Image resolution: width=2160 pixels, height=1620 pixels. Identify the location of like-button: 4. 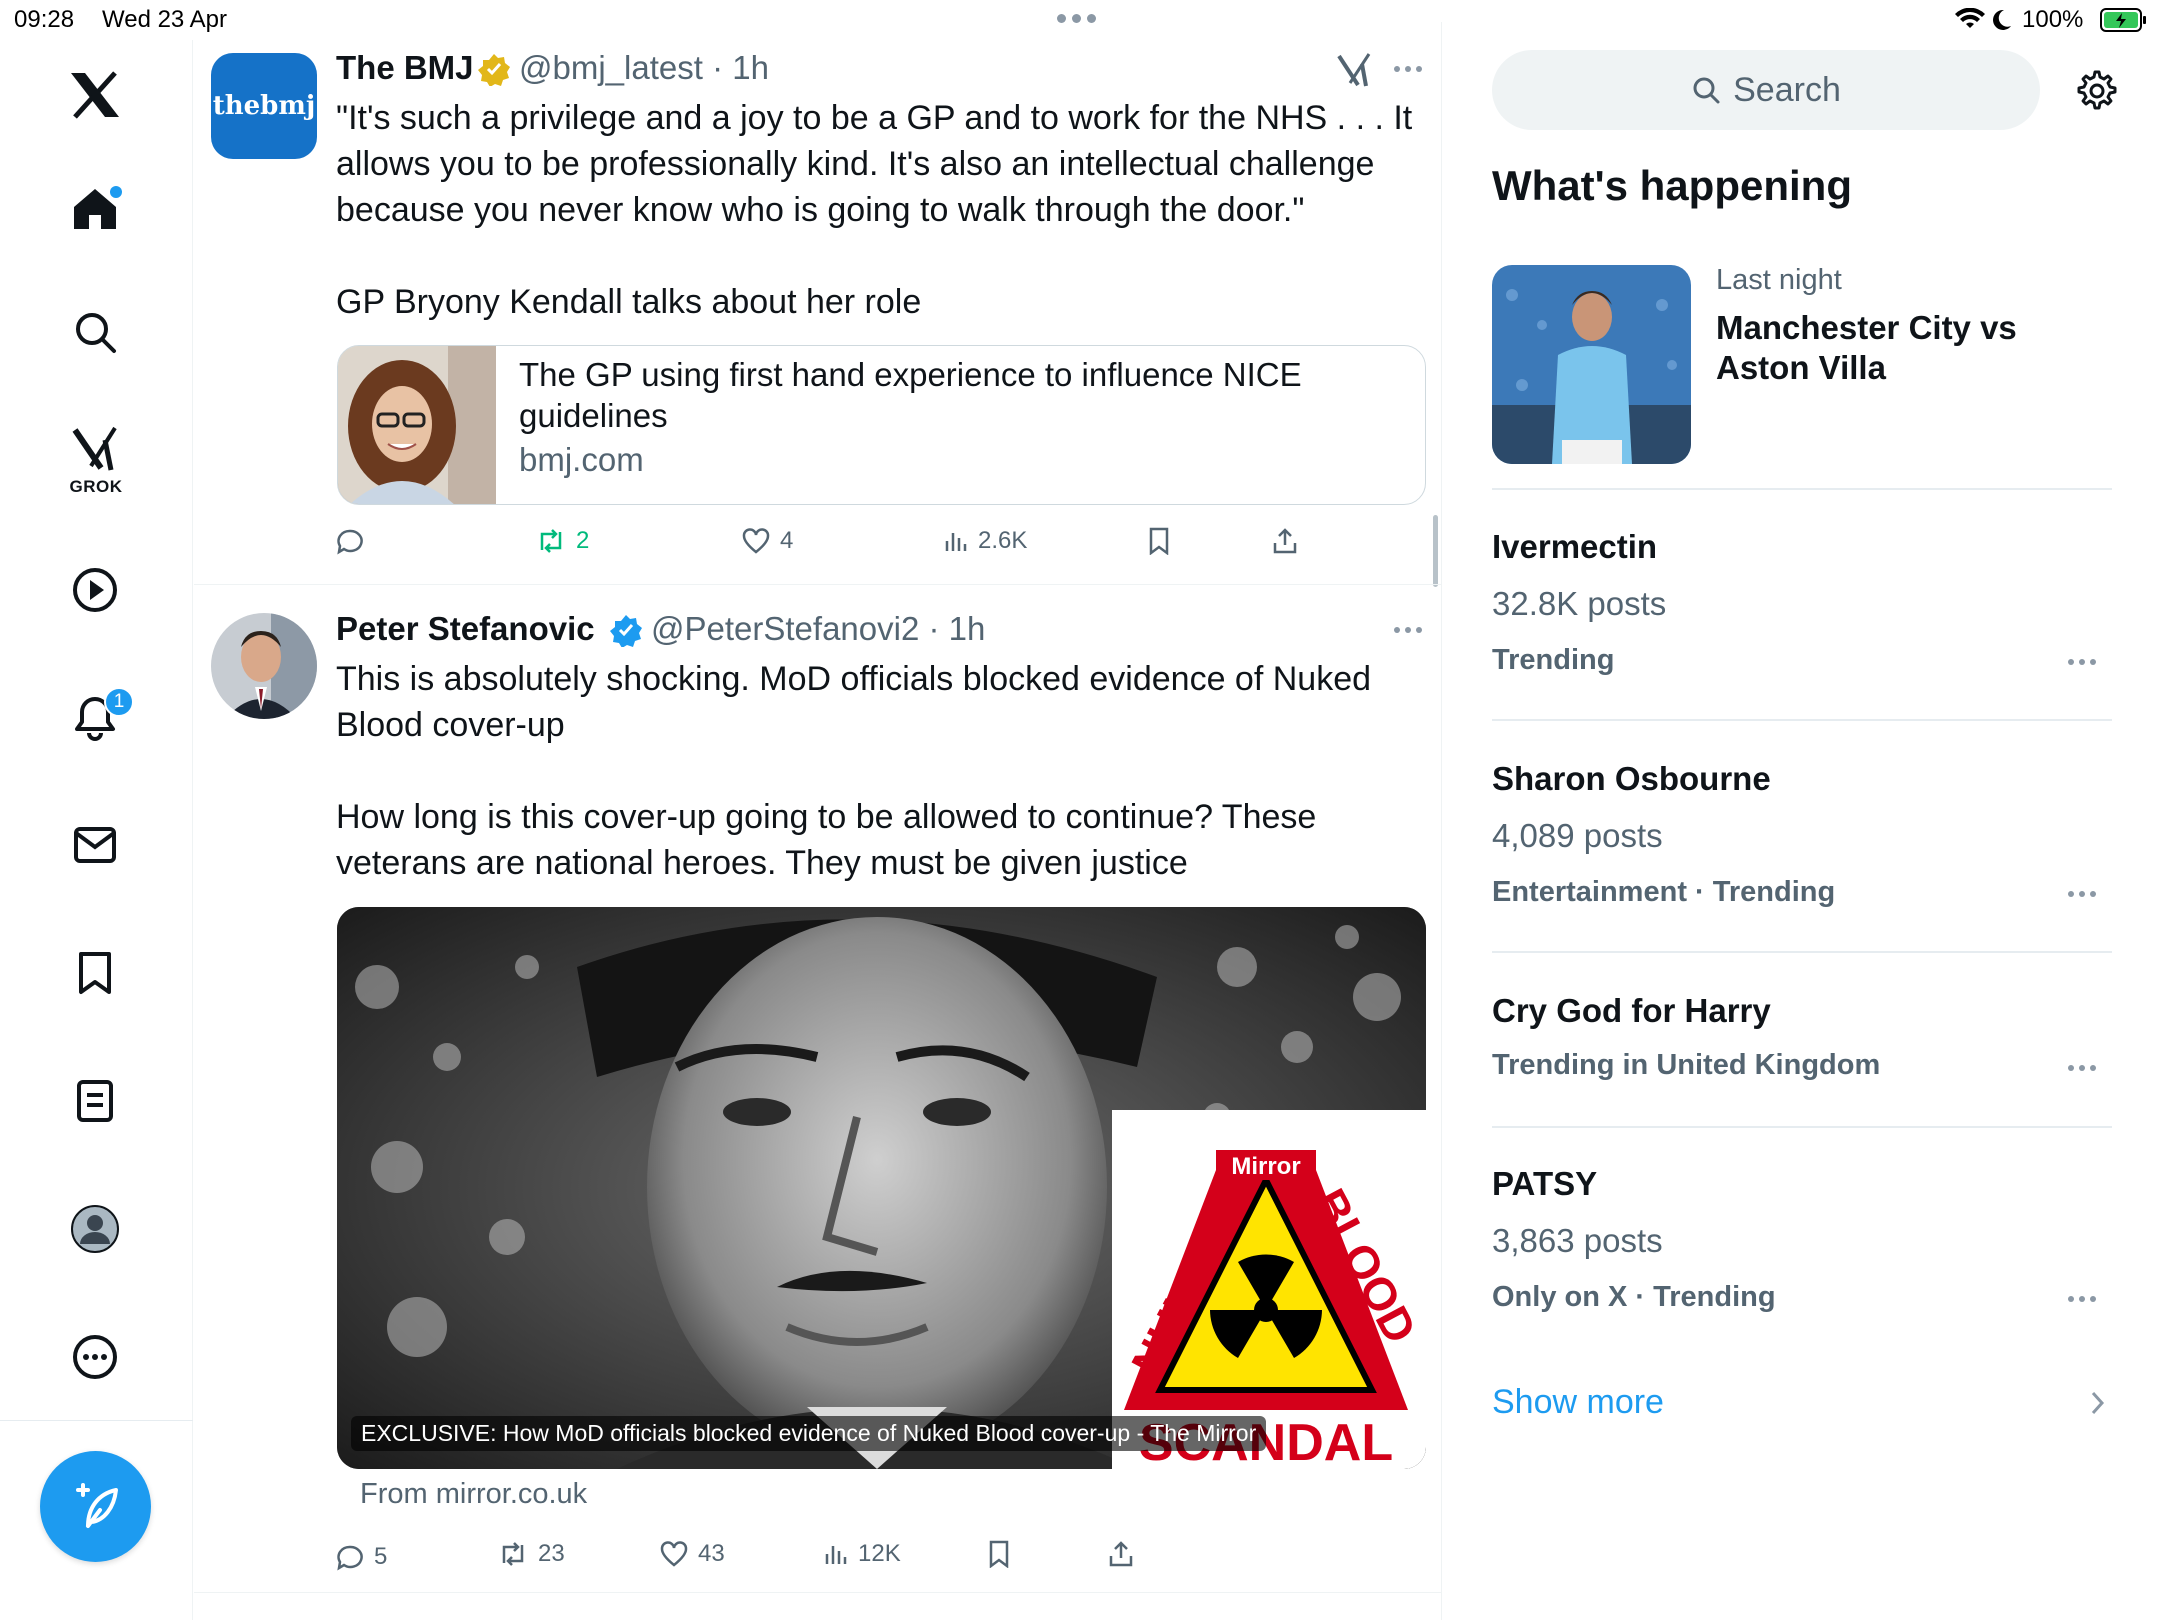
(767, 541).